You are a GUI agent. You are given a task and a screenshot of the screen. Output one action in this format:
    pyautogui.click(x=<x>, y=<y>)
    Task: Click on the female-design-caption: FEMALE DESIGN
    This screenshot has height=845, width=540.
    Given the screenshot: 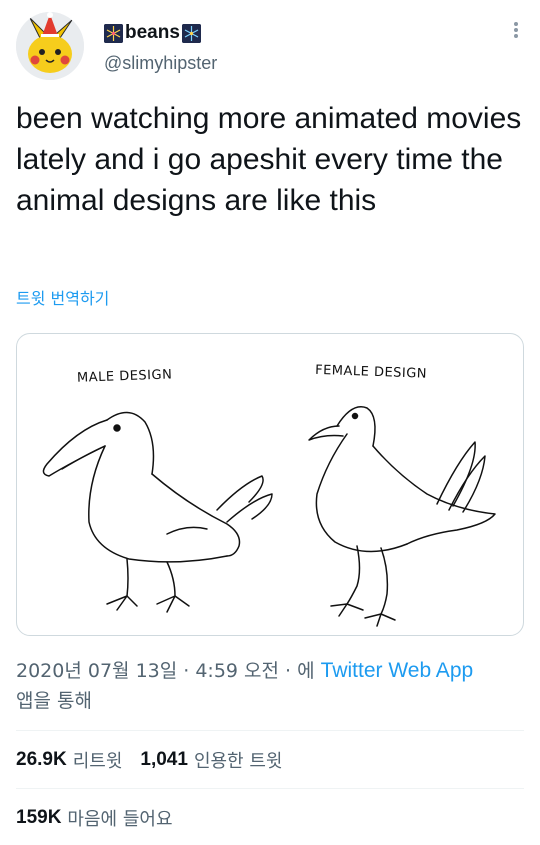 What is the action you would take?
    pyautogui.click(x=371, y=372)
    